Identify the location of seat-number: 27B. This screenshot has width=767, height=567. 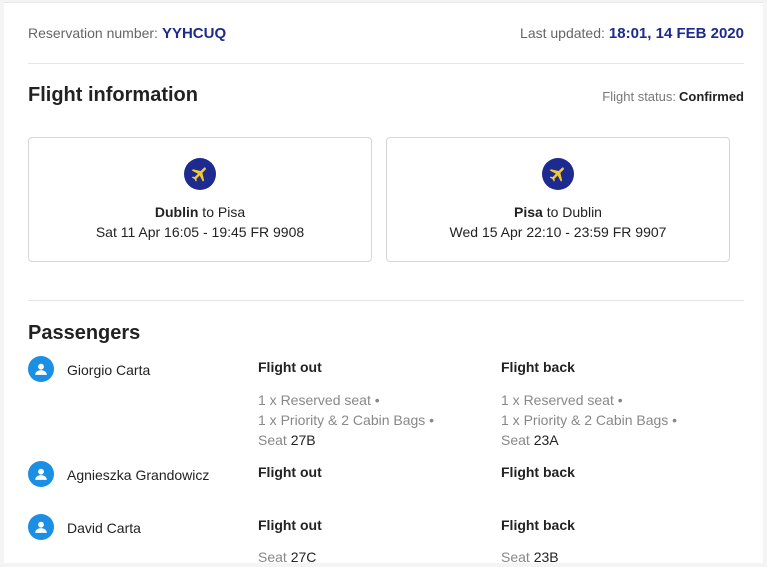
(303, 440).